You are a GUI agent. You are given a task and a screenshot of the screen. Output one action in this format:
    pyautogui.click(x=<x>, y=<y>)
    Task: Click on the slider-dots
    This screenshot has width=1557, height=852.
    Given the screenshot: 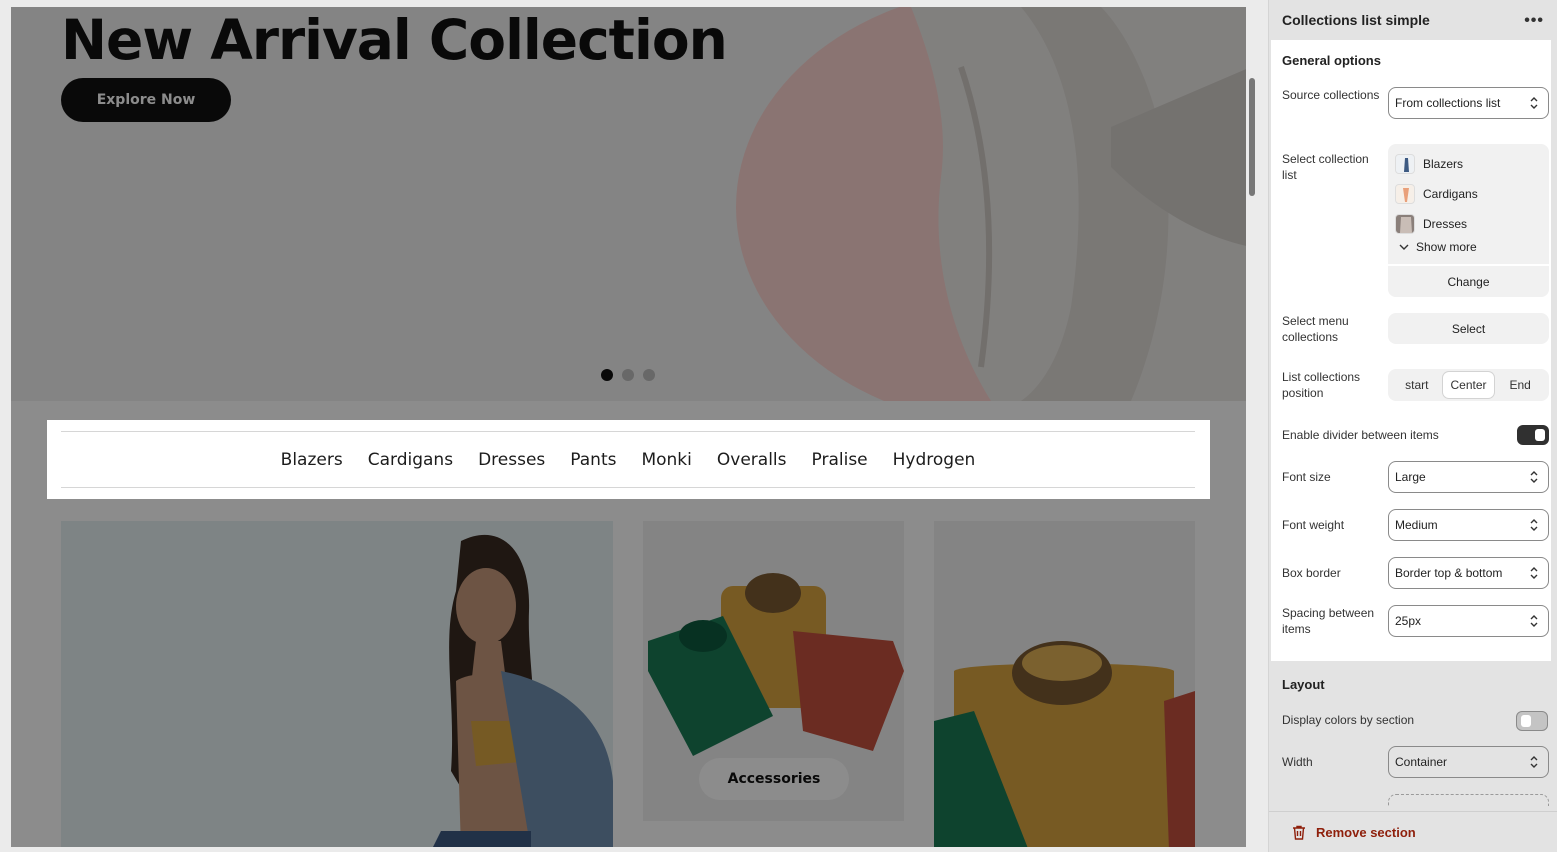 What is the action you would take?
    pyautogui.click(x=628, y=375)
    